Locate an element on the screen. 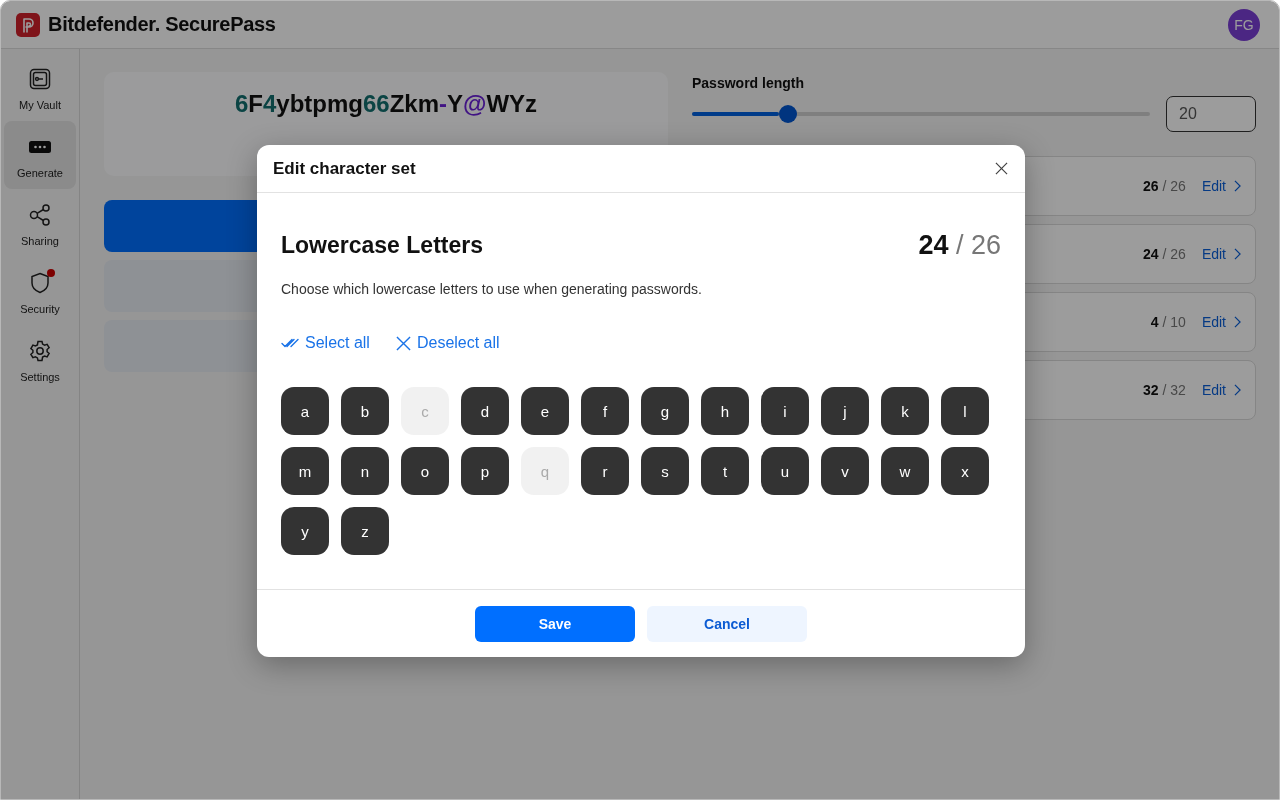 Image resolution: width=1280 pixels, height=800 pixels. letter-toggle: b is located at coordinates (365, 411).